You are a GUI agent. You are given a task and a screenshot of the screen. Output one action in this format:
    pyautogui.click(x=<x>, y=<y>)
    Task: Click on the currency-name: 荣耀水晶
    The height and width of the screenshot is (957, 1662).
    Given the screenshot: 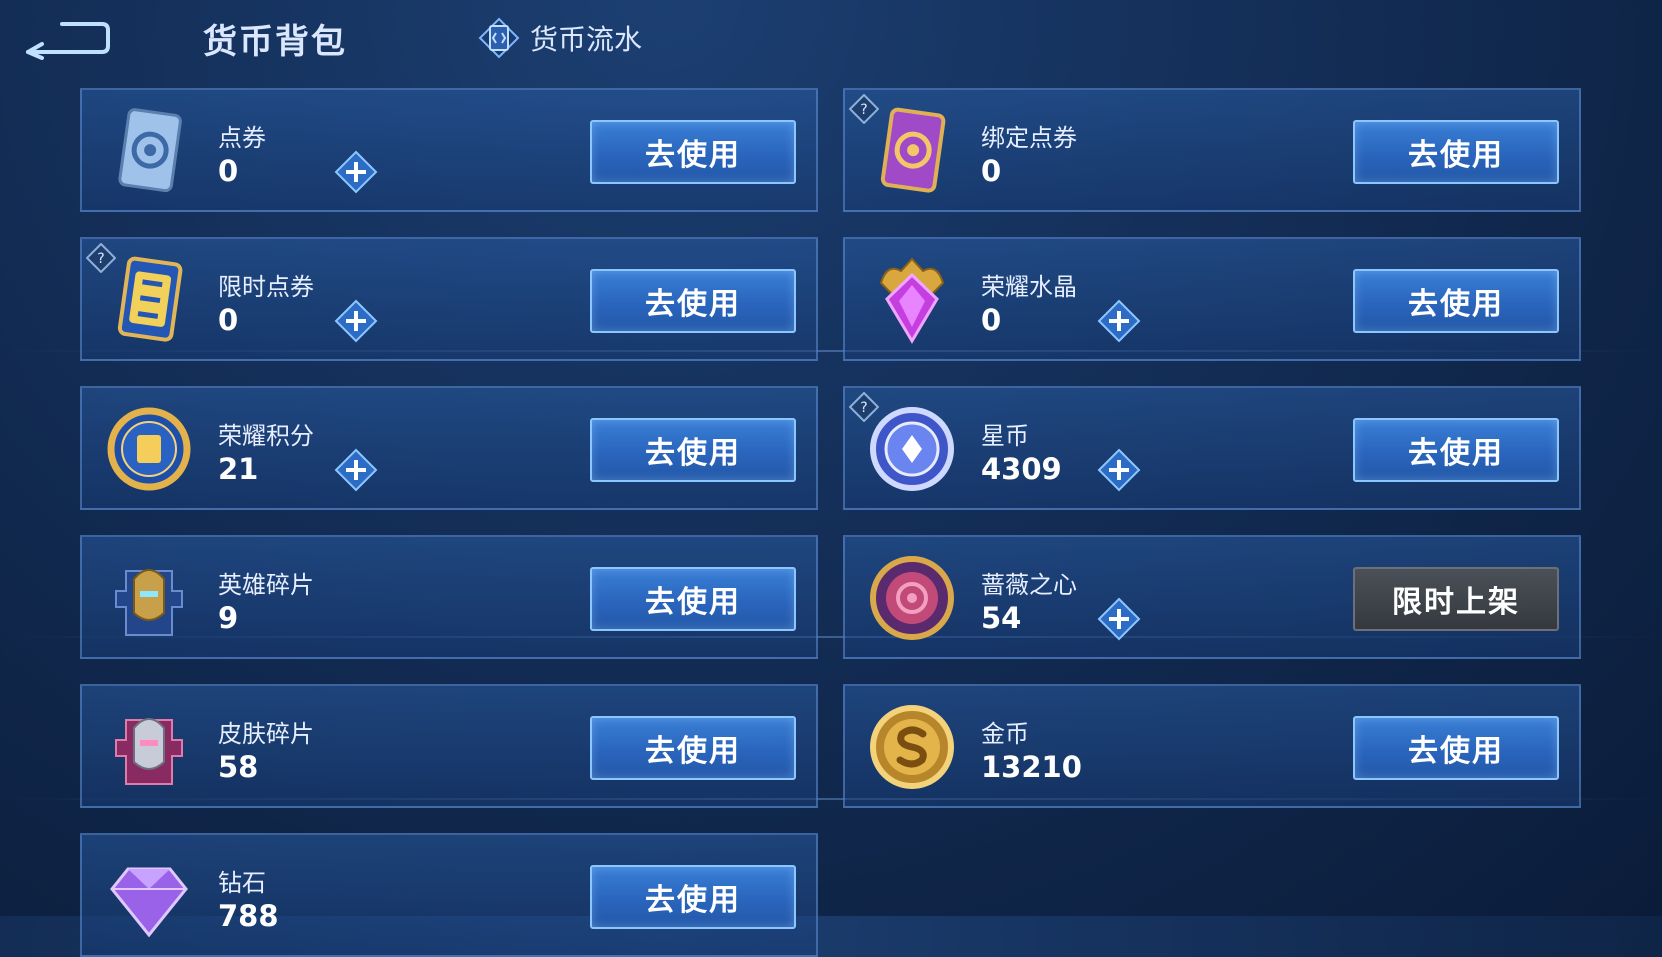 What is the action you would take?
    pyautogui.click(x=1029, y=287)
    